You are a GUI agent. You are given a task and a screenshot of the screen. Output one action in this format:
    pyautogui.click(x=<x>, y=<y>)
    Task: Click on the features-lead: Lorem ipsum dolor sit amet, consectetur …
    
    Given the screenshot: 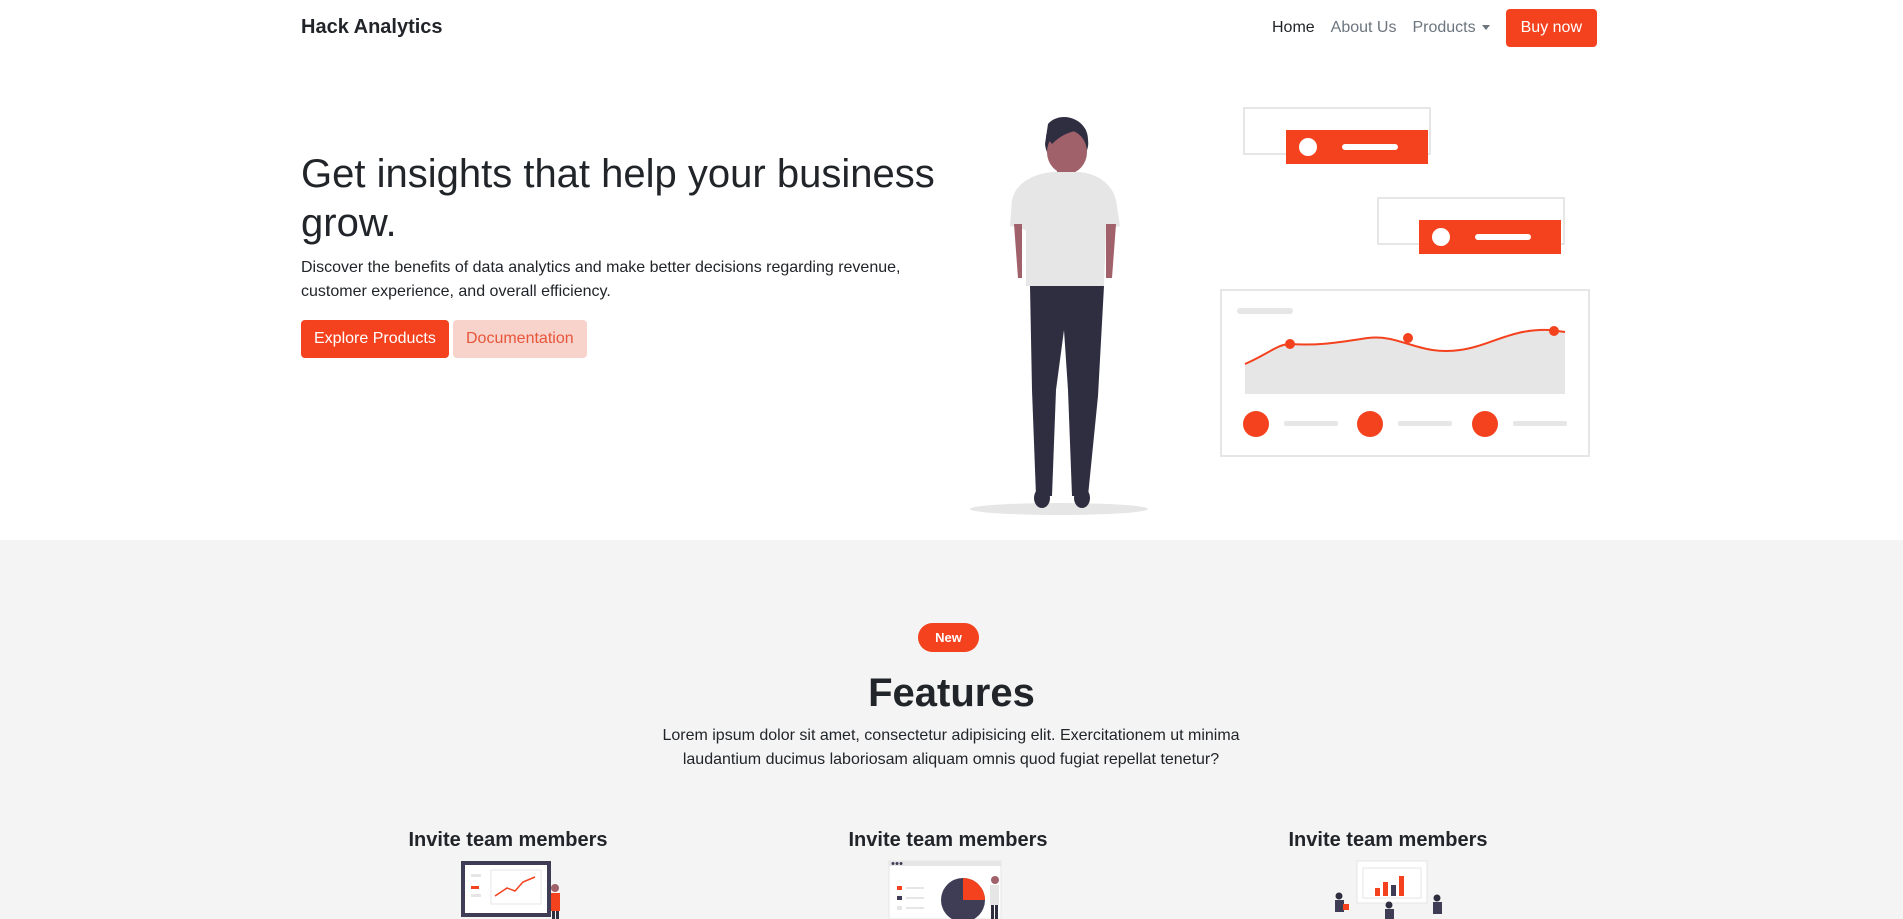 What is the action you would take?
    pyautogui.click(x=951, y=747)
    